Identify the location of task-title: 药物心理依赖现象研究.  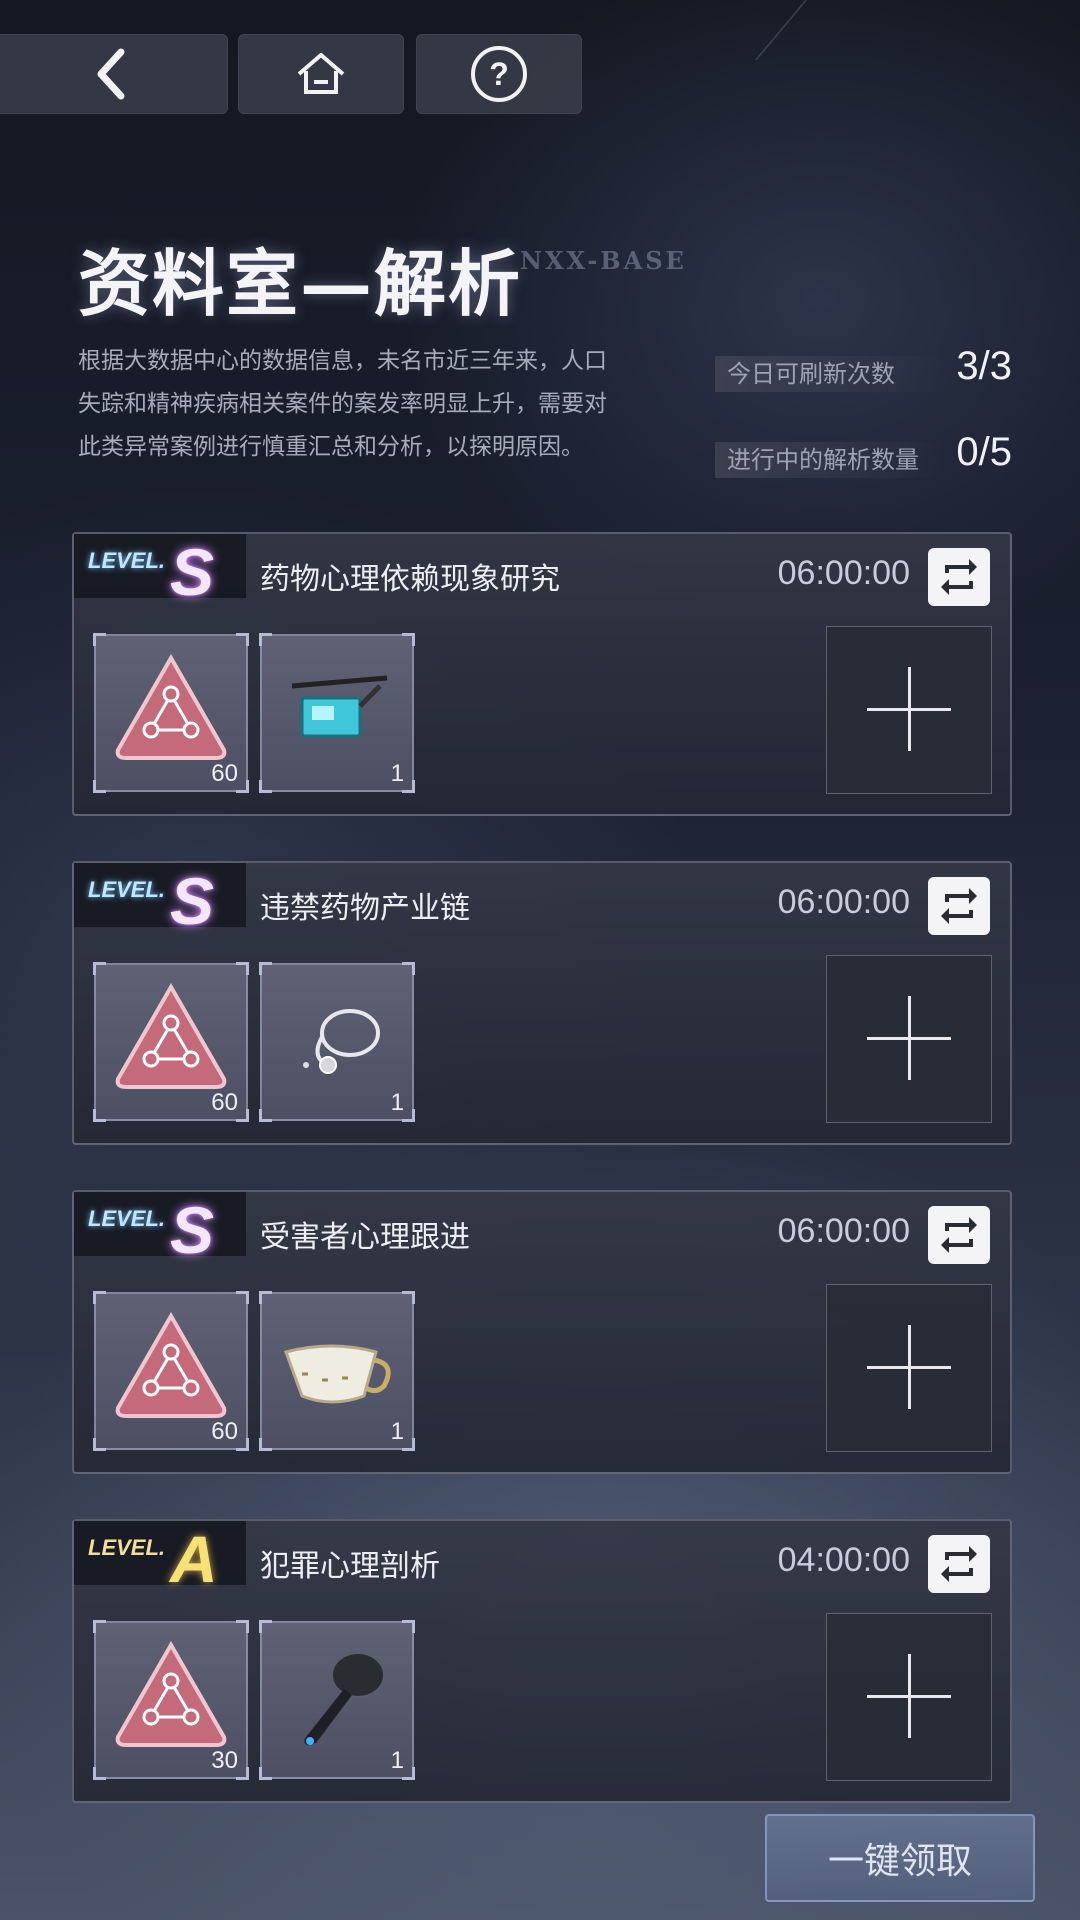
(410, 579).